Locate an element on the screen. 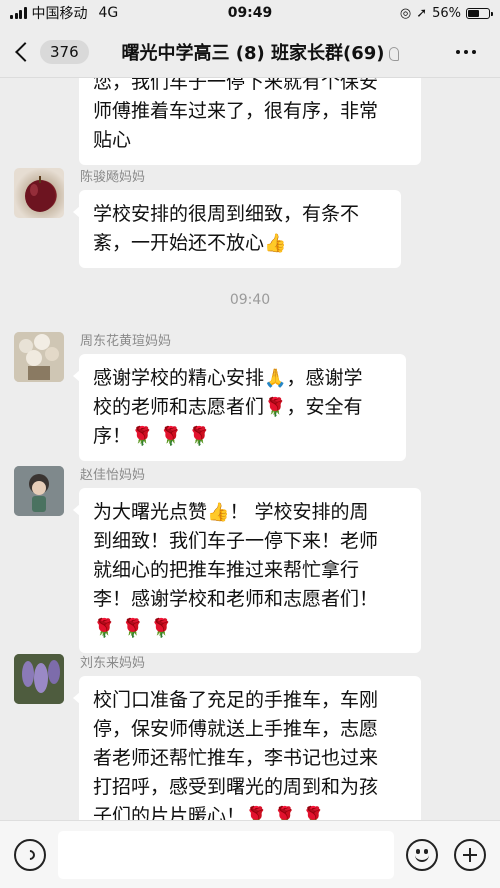 This screenshot has width=500, height=888. message-line: 李！感谢学校和老师和志愿者们！ is located at coordinates (236, 599).